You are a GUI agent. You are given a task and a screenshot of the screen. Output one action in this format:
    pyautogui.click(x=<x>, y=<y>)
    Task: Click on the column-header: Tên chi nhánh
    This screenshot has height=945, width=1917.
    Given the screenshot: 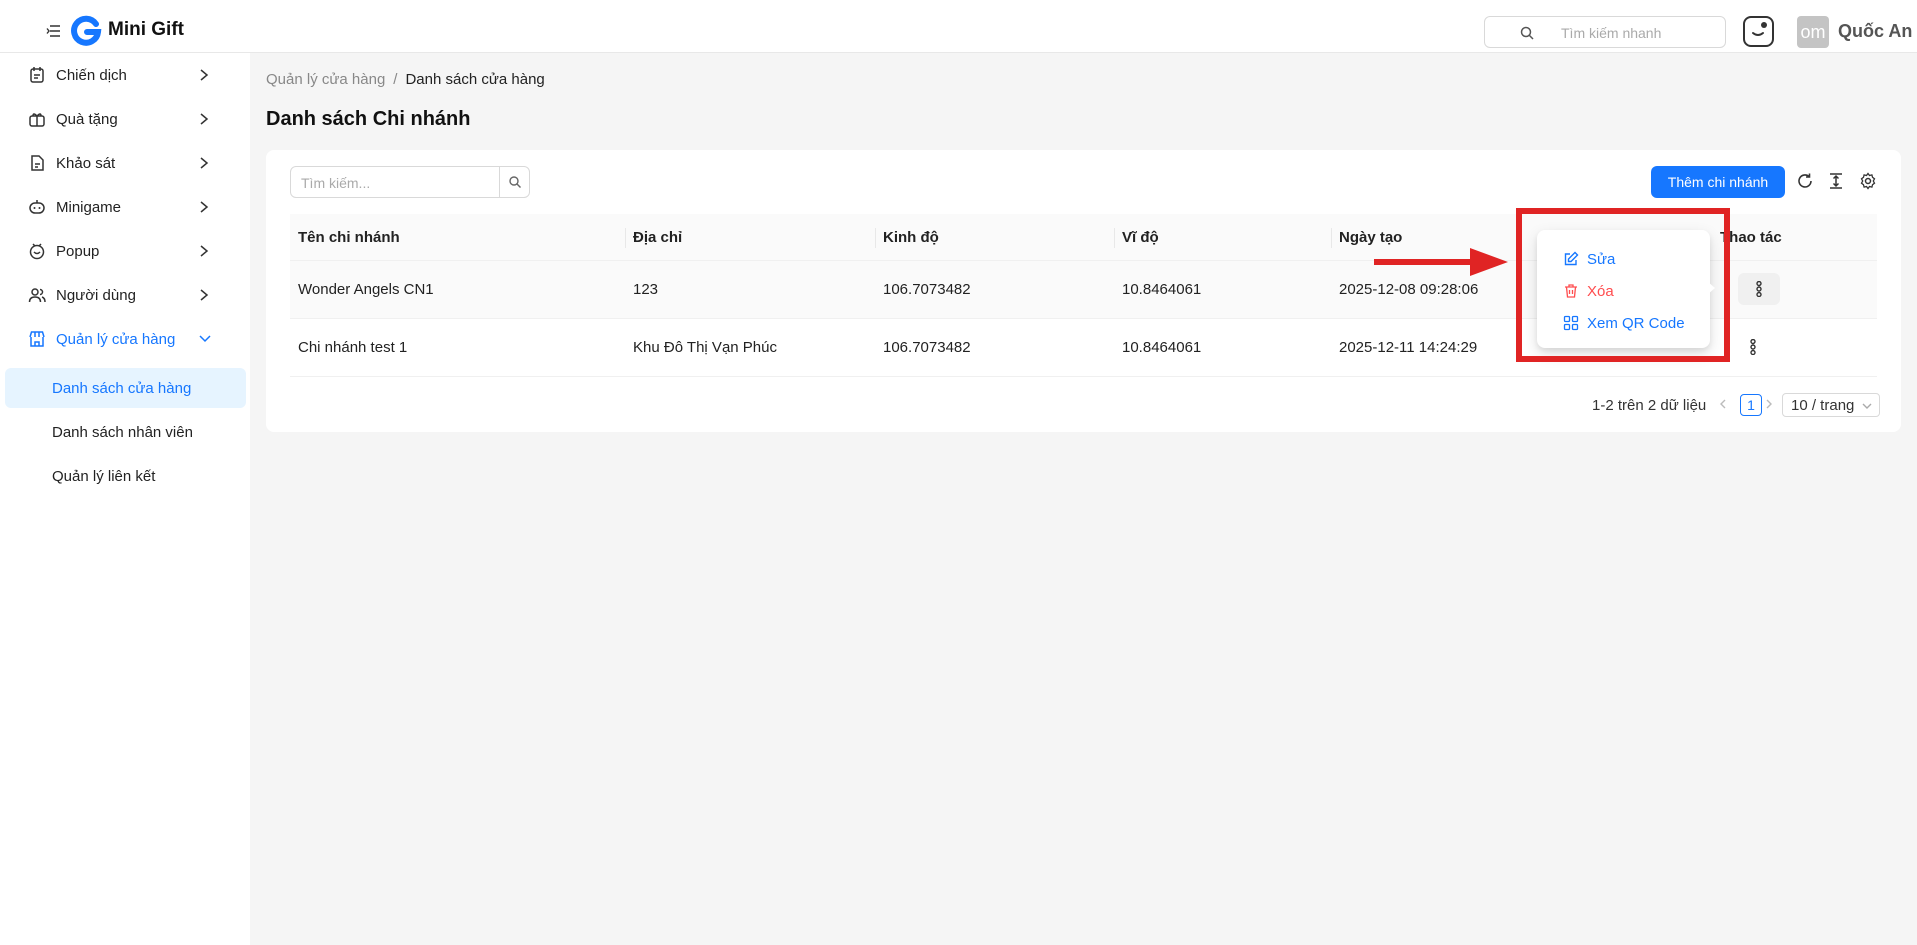 What is the action you would take?
    pyautogui.click(x=349, y=237)
    